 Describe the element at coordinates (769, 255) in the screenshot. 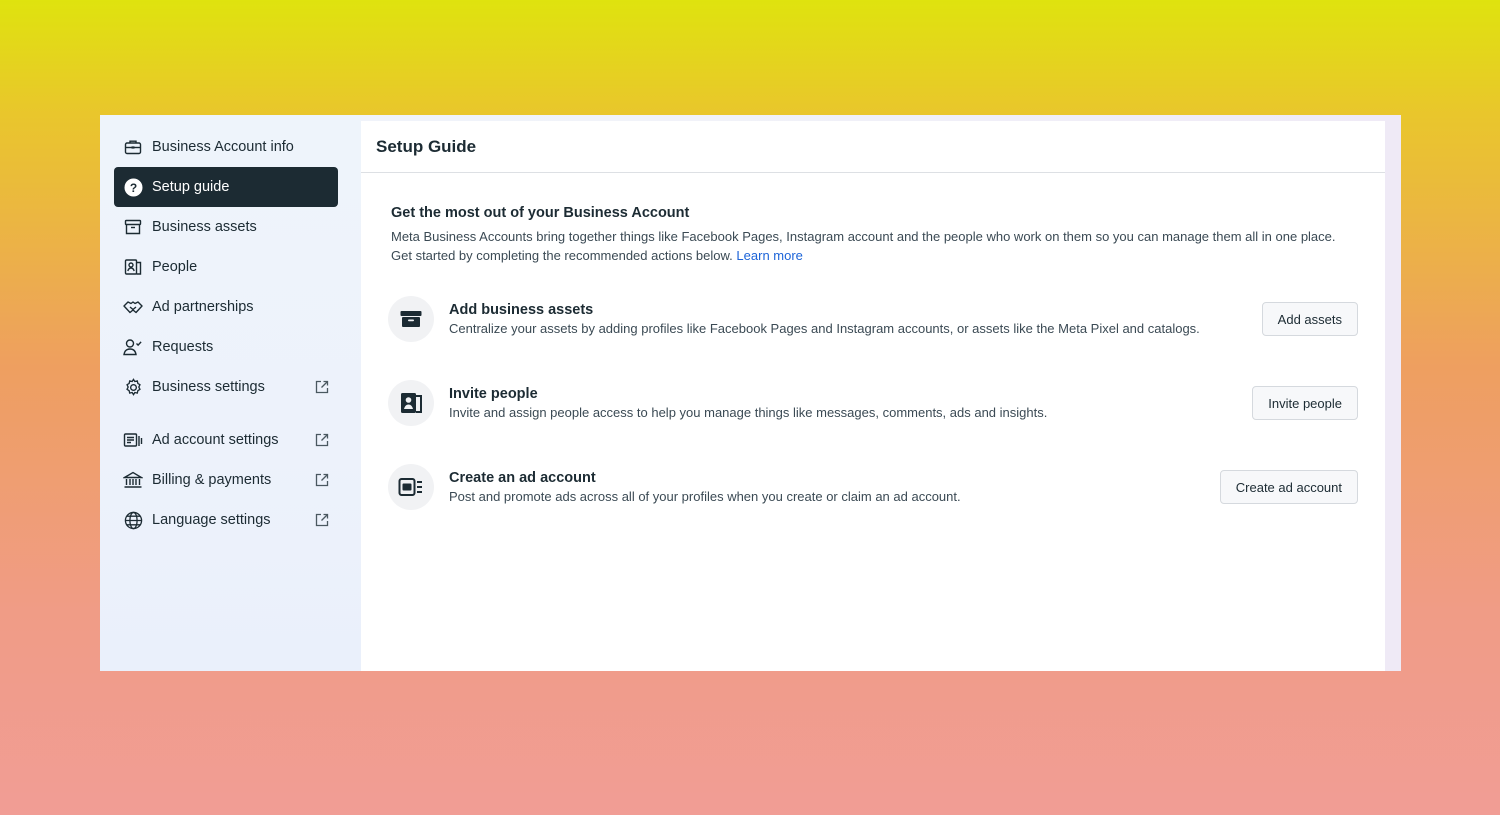

I see `learn-more-link: Learn more` at that location.